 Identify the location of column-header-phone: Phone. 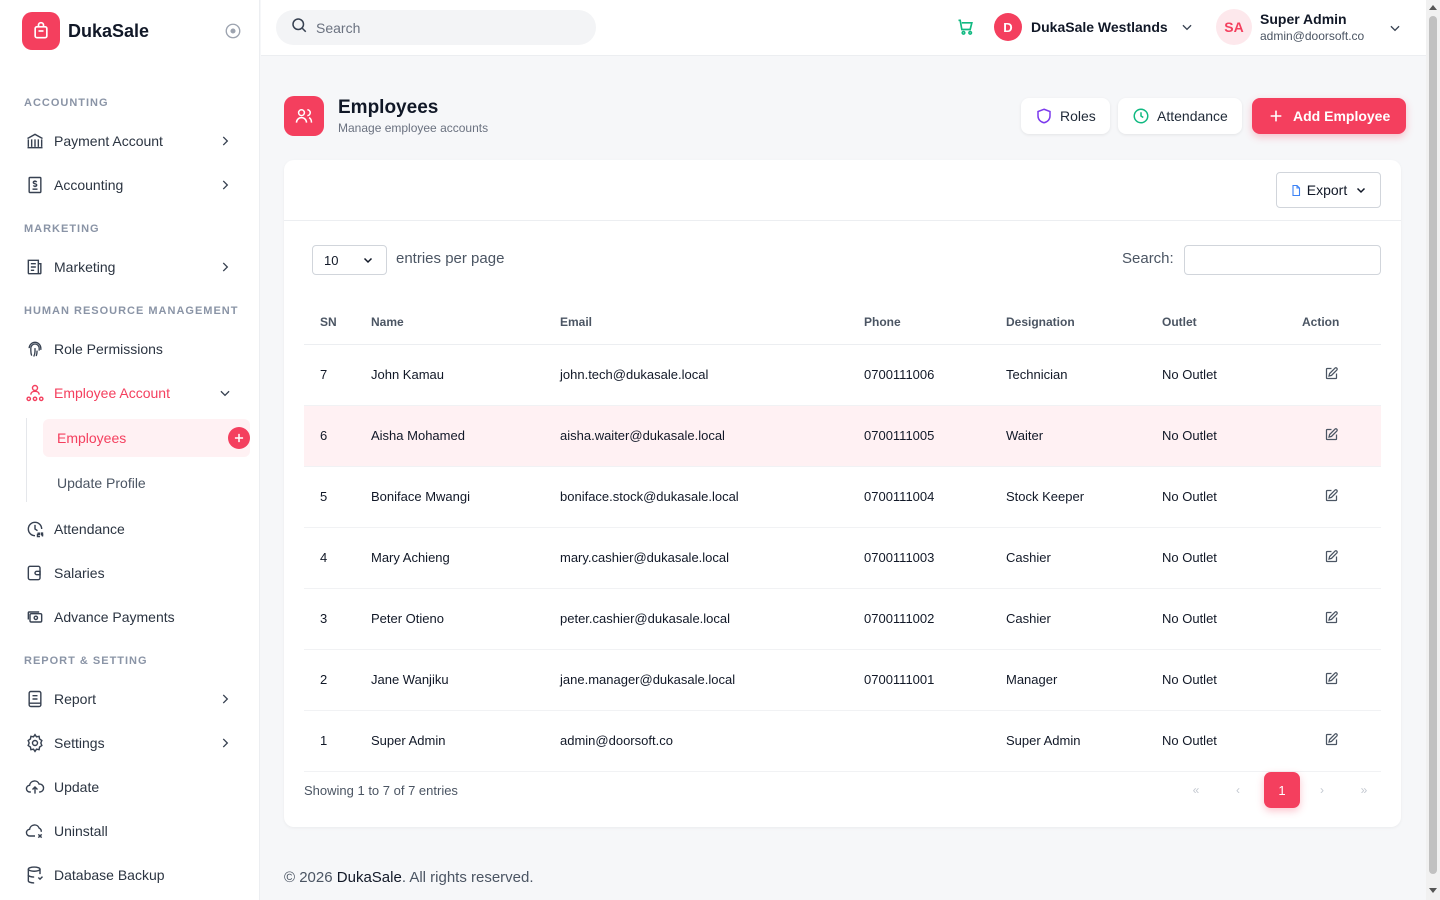
(935, 322).